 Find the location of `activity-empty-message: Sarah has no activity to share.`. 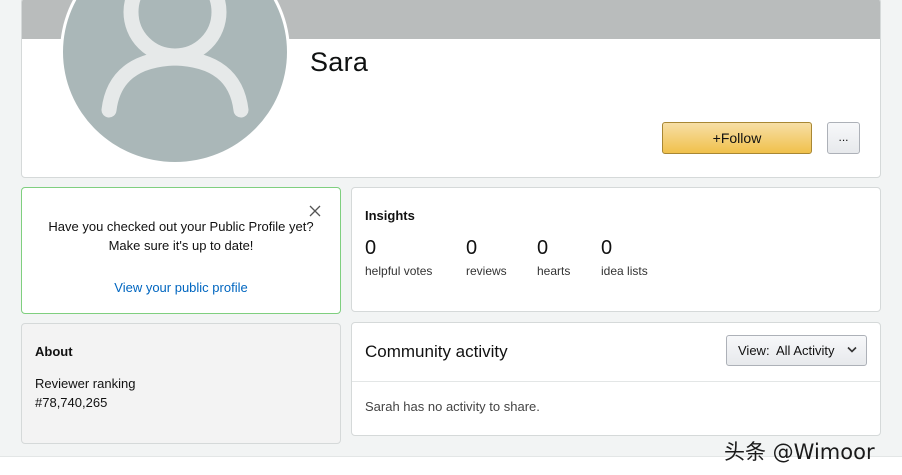

activity-empty-message: Sarah has no activity to share. is located at coordinates (452, 406).